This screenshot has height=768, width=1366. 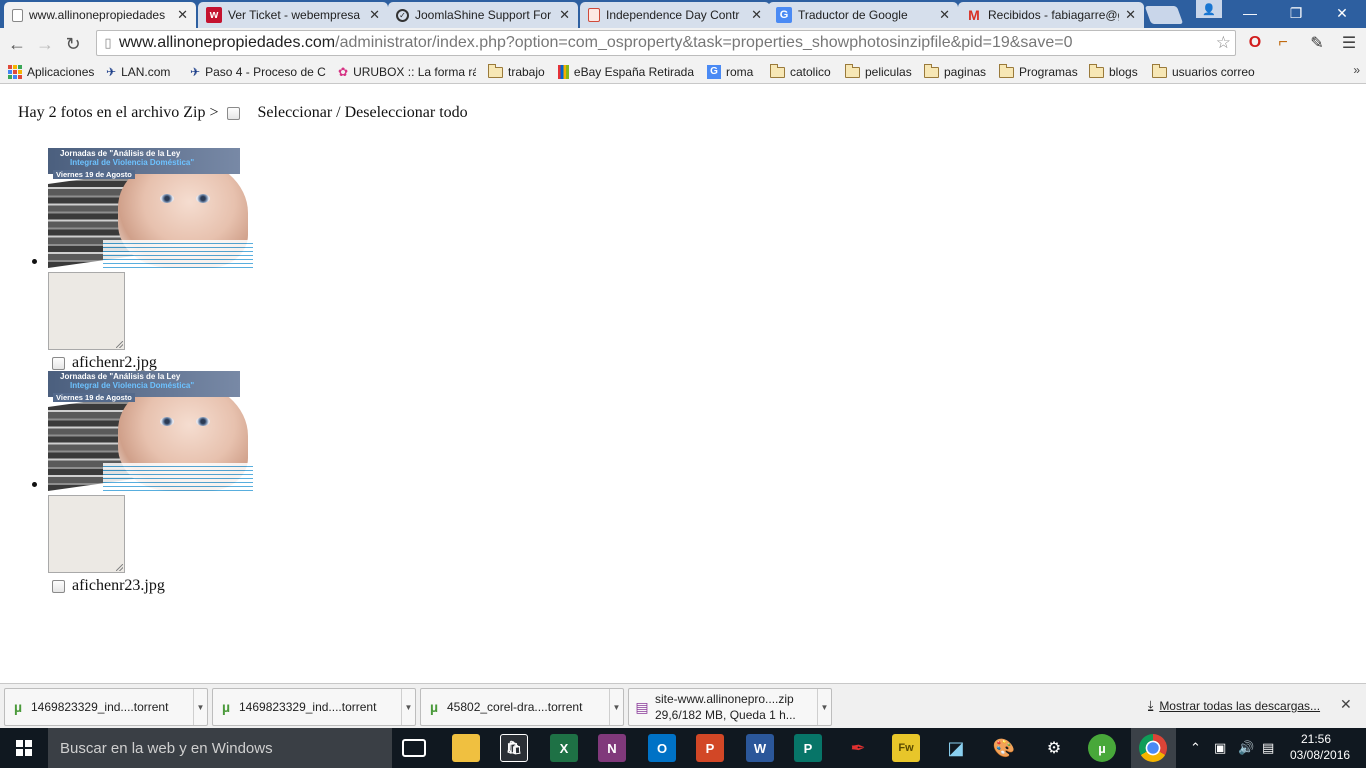 I want to click on task-view-icon, so click(x=414, y=748).